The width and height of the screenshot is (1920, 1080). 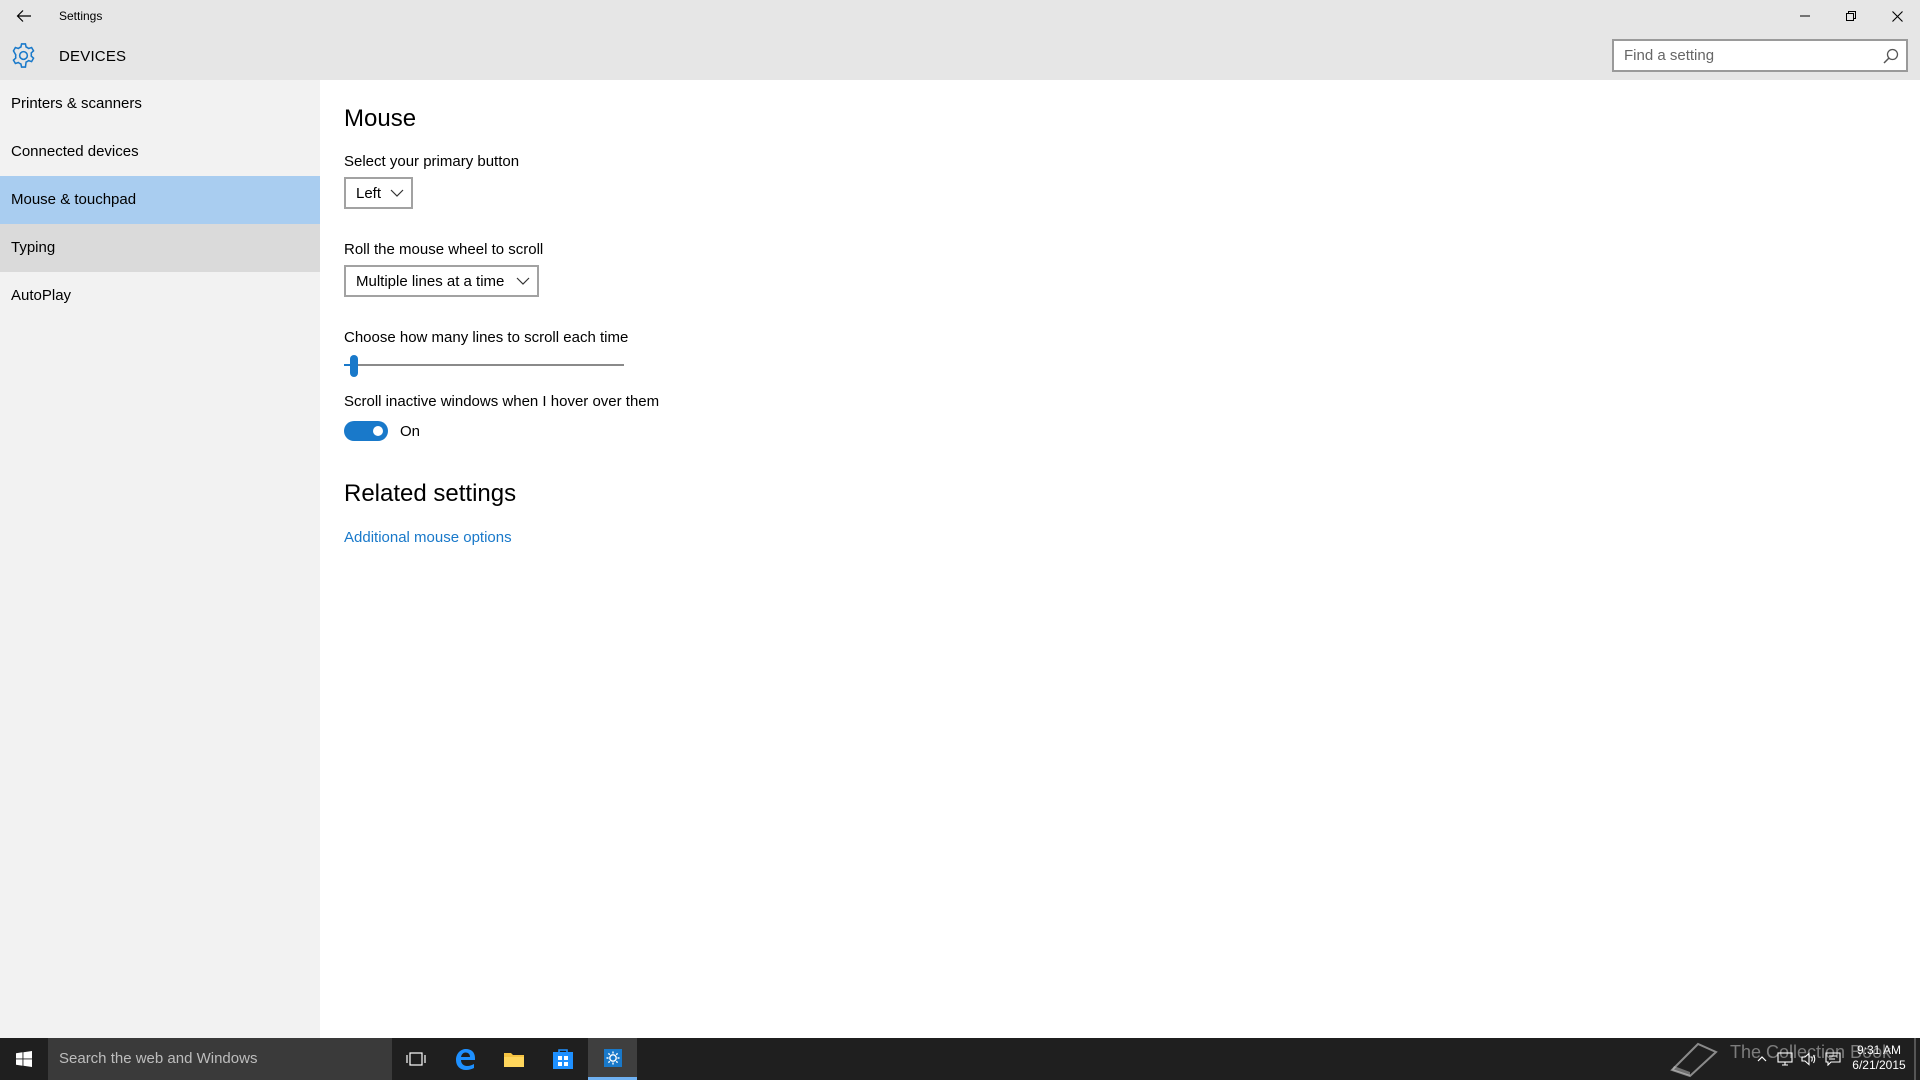 I want to click on folder-icon, so click(x=514, y=1060).